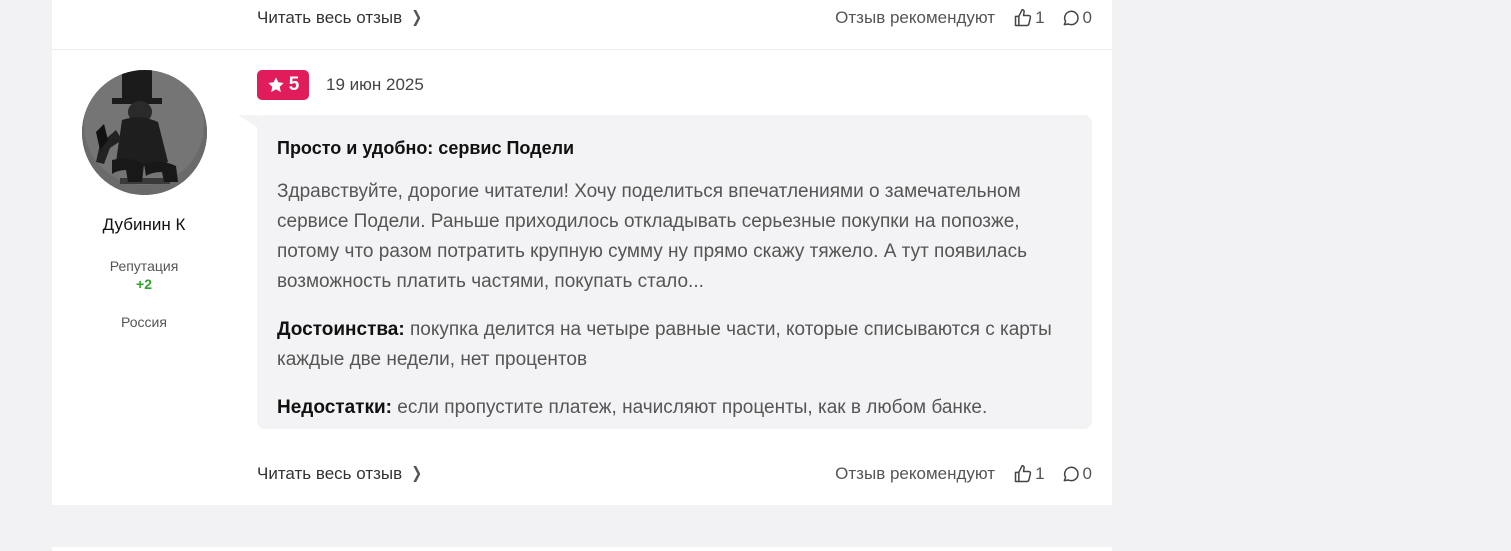 The image size is (1511, 551). What do you see at coordinates (294, 84) in the screenshot?
I see `rating-value: 5` at bounding box center [294, 84].